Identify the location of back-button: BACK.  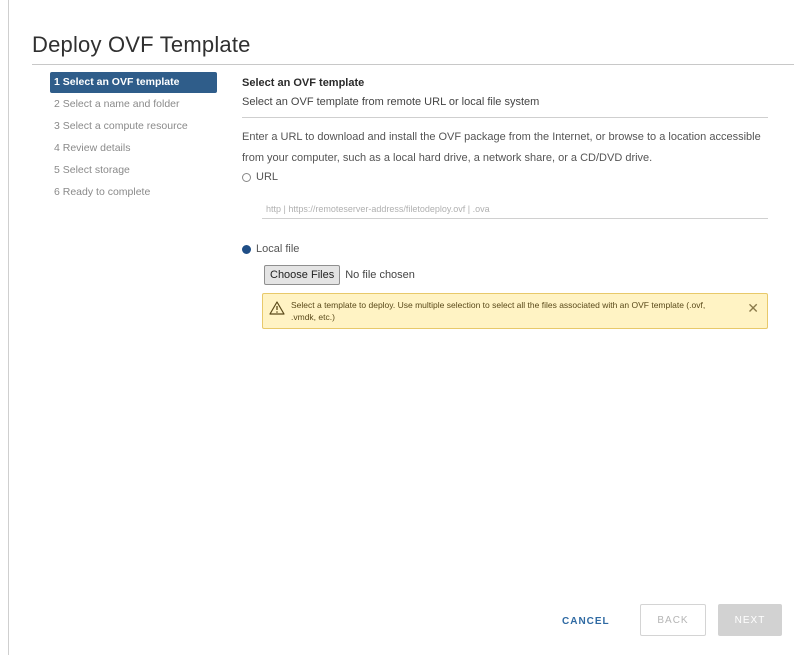
(673, 620).